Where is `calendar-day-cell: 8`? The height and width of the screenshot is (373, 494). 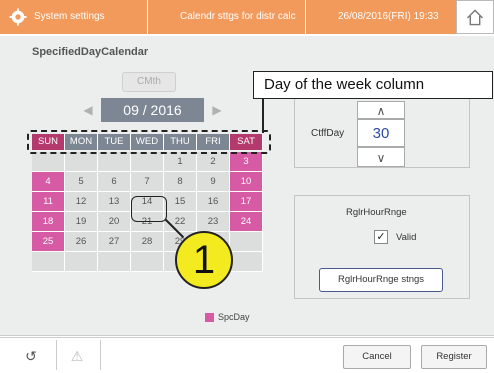
calendar-day-cell: 8 is located at coordinates (180, 182).